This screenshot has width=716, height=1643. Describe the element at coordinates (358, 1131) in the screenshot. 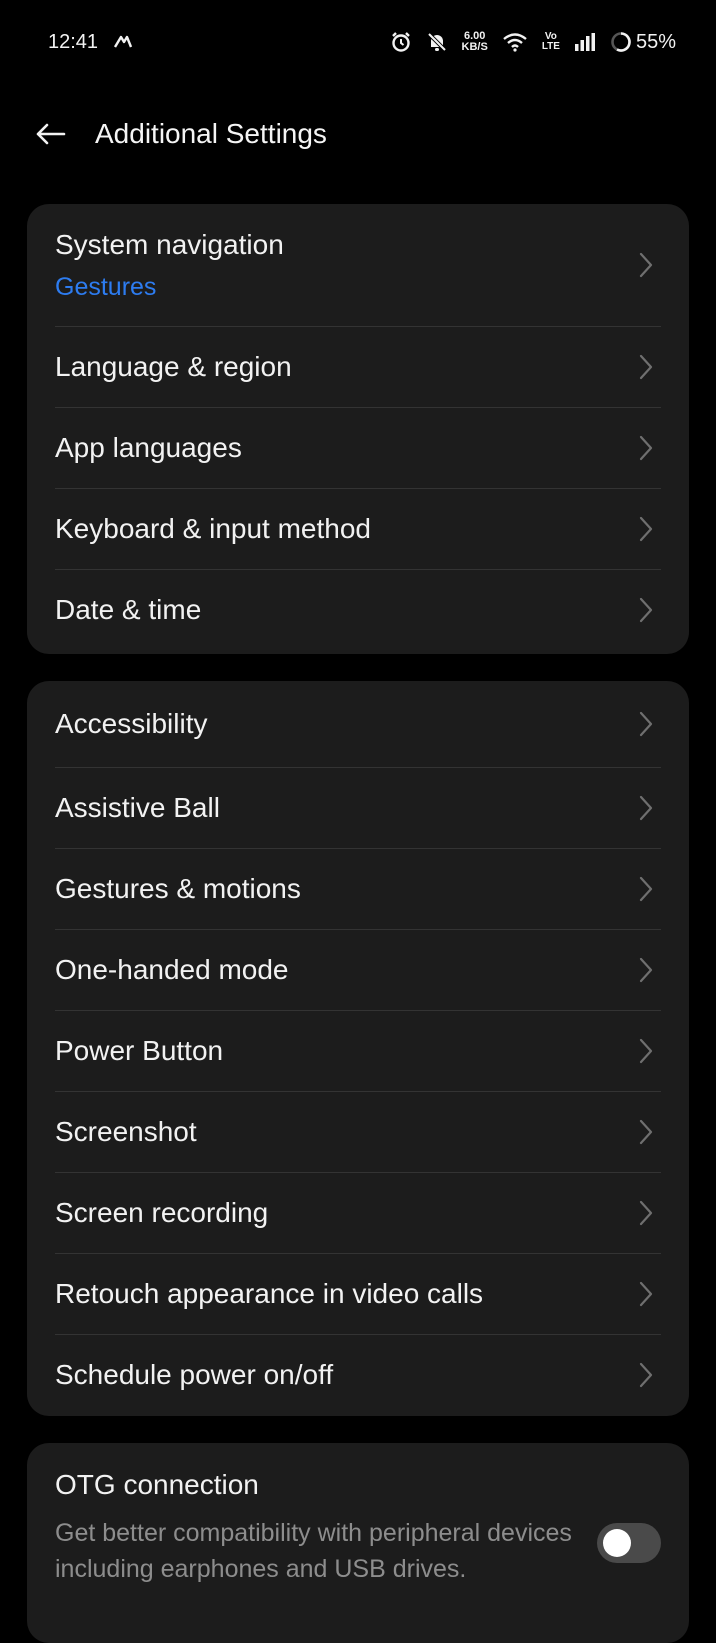

I see `screenshot-item: Screenshot` at that location.